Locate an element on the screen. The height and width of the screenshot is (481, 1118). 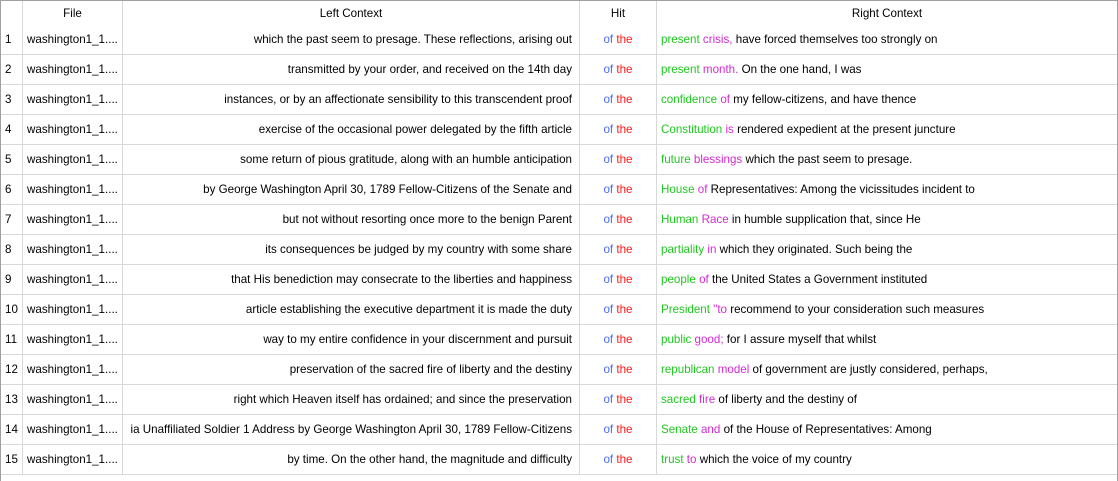
row-number: 6 is located at coordinates (12, 189).